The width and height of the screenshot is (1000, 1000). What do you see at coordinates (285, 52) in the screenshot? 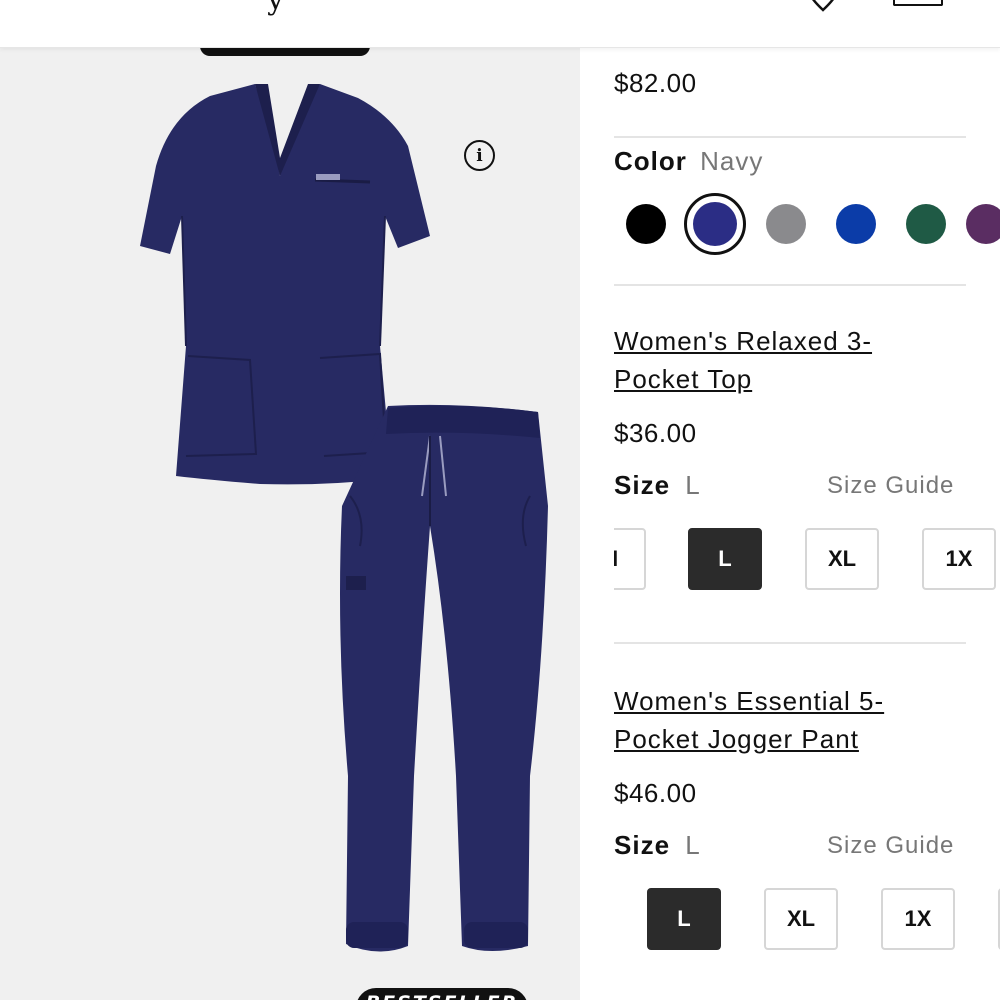
I see `image-badge-top` at bounding box center [285, 52].